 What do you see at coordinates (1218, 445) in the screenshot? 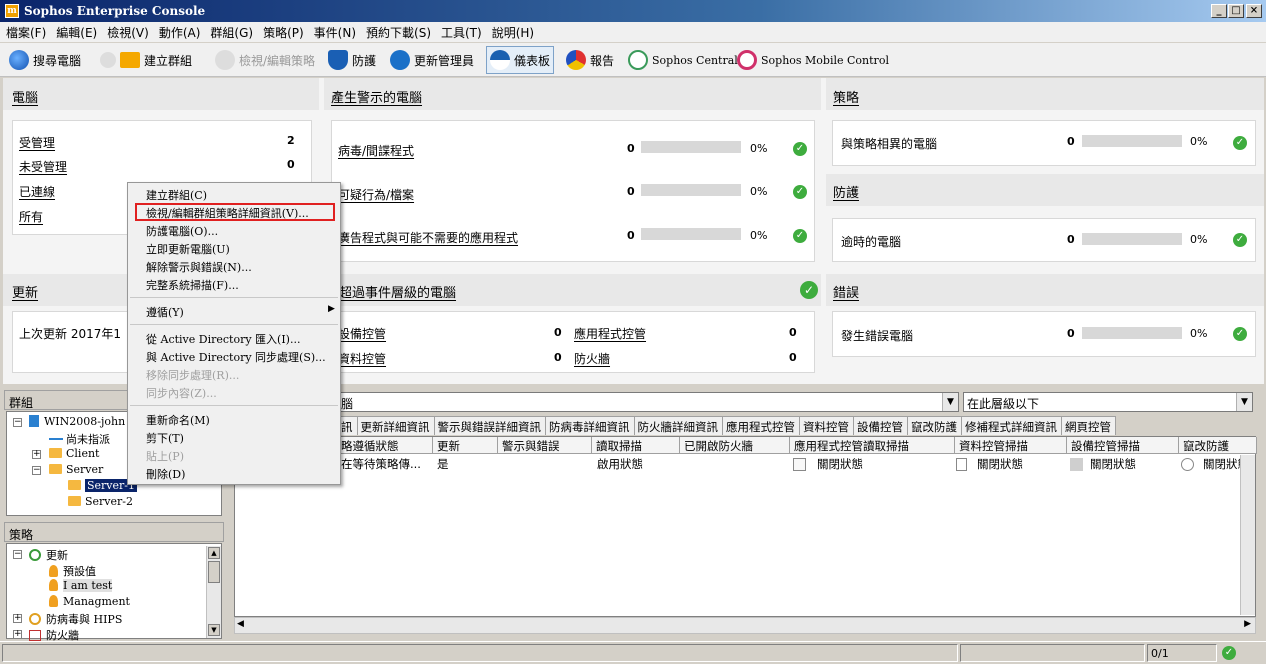
I see `col-tamper: 竄改防護` at bounding box center [1218, 445].